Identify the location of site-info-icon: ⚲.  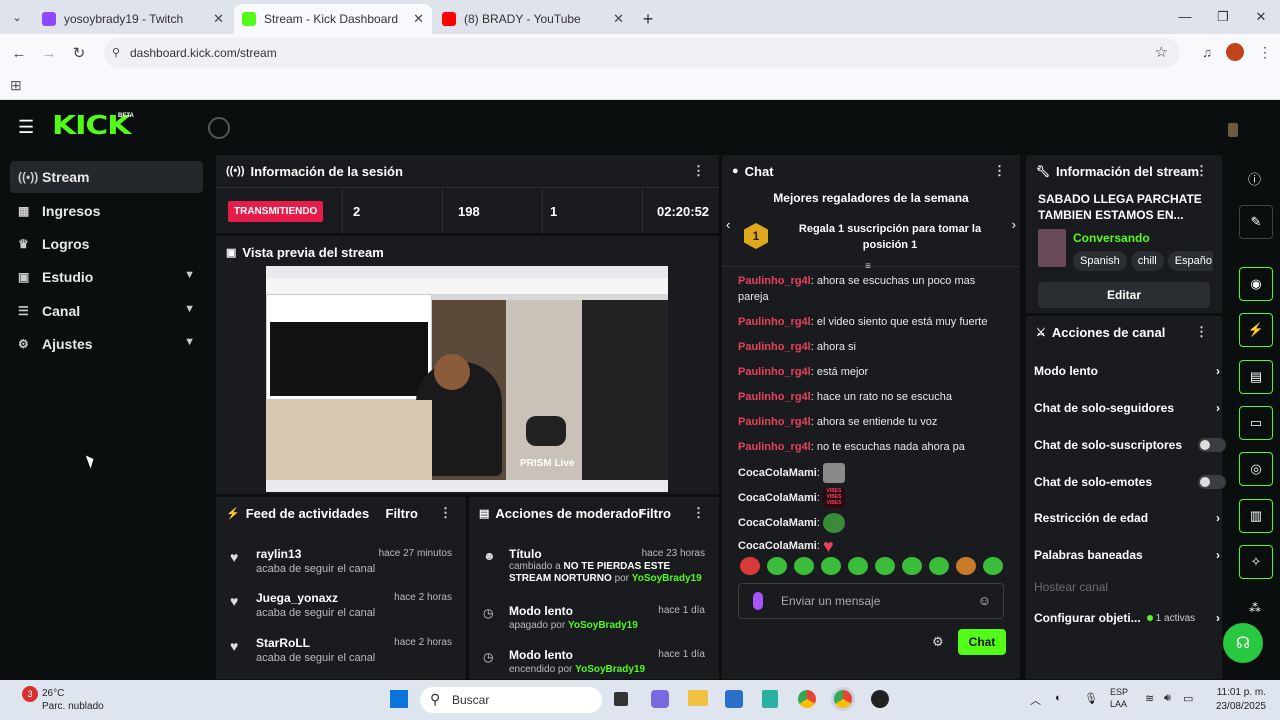
(116, 52).